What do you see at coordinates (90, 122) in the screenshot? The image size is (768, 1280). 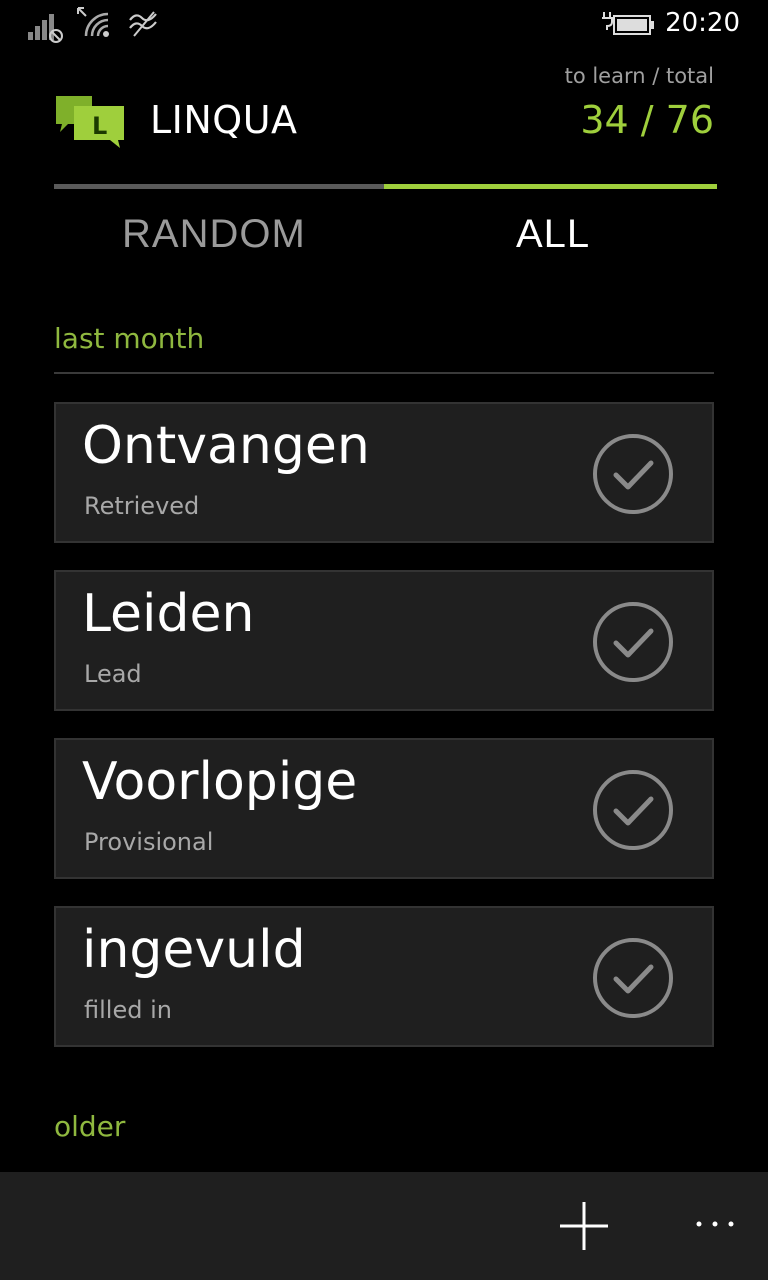 I see `app-logo-icon: L` at bounding box center [90, 122].